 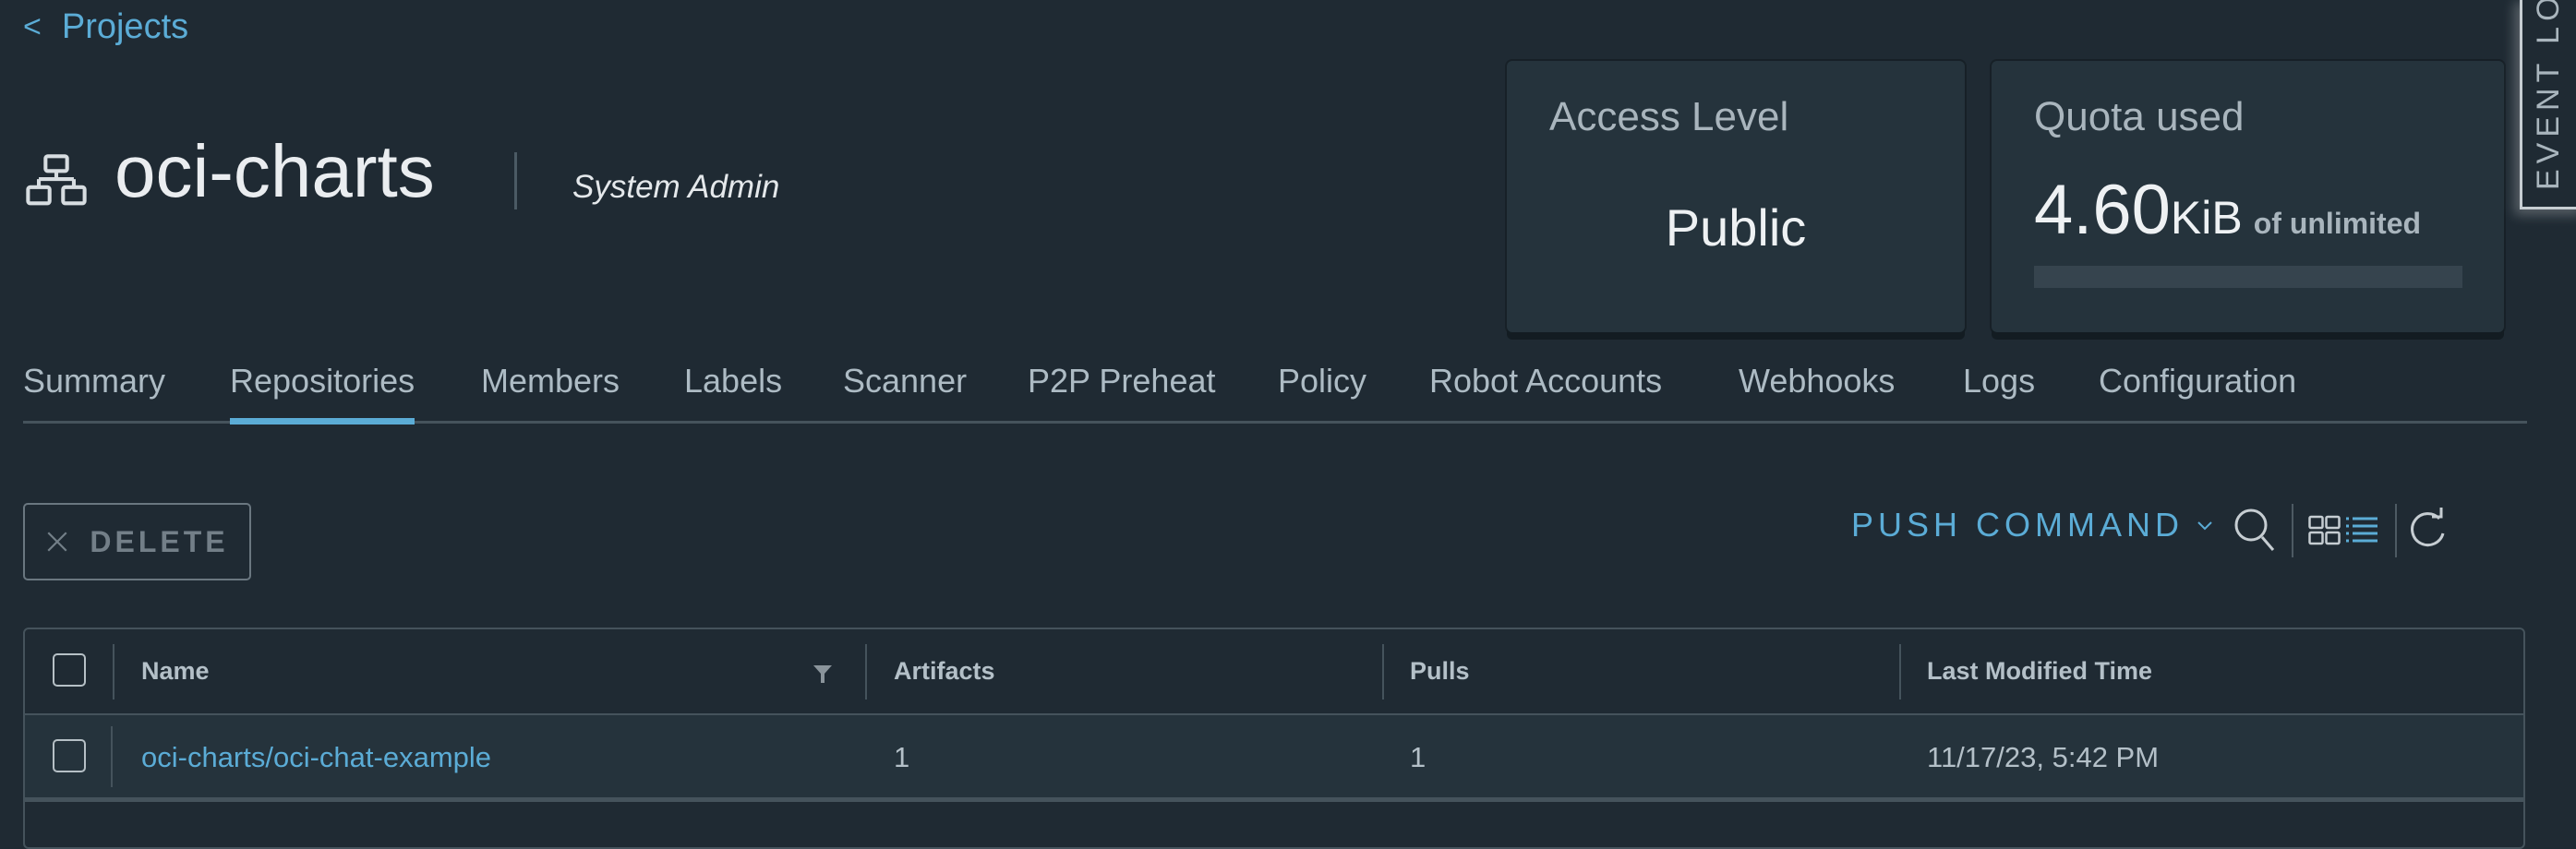 I want to click on tab-label: P2P Preheat, so click(x=1122, y=381).